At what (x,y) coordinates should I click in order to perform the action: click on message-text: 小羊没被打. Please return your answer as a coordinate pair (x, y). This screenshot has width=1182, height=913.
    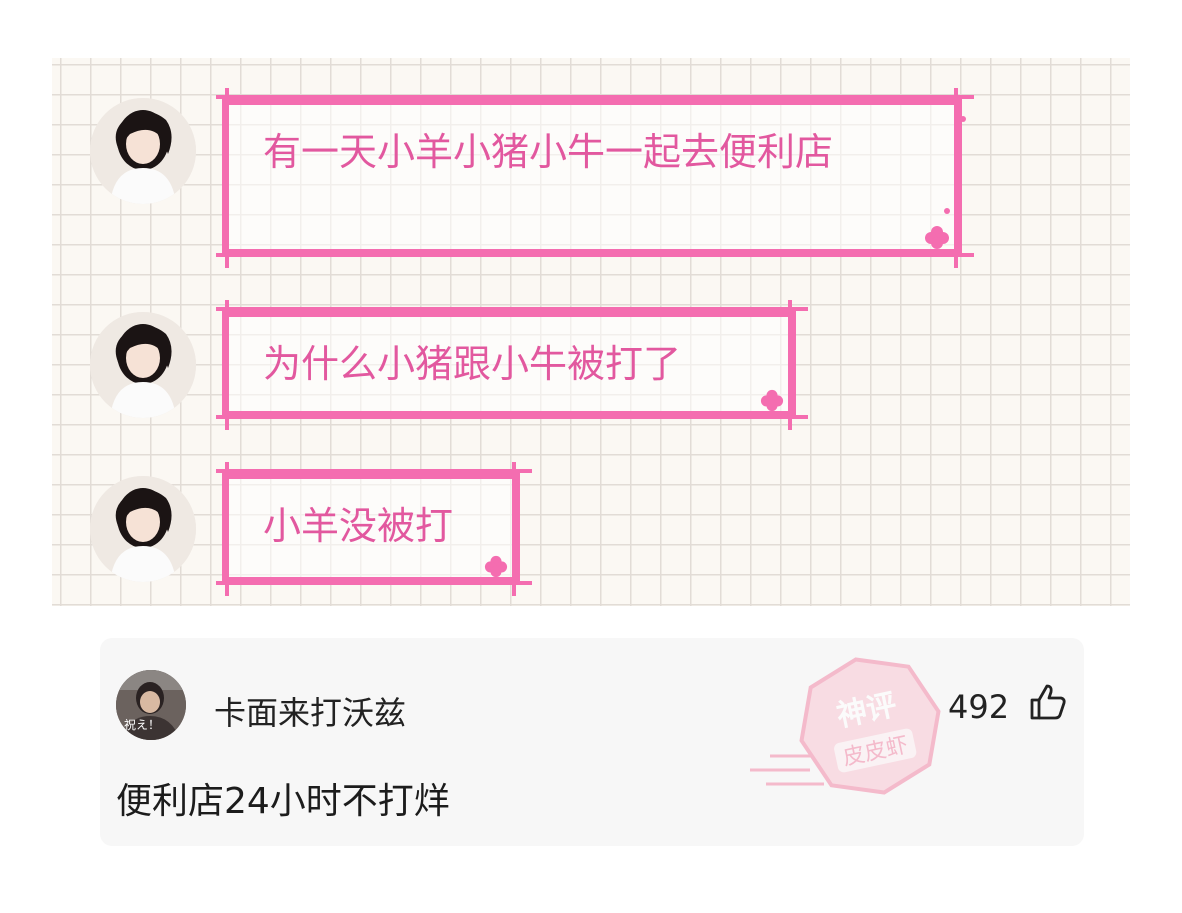
    Looking at the image, I should click on (358, 526).